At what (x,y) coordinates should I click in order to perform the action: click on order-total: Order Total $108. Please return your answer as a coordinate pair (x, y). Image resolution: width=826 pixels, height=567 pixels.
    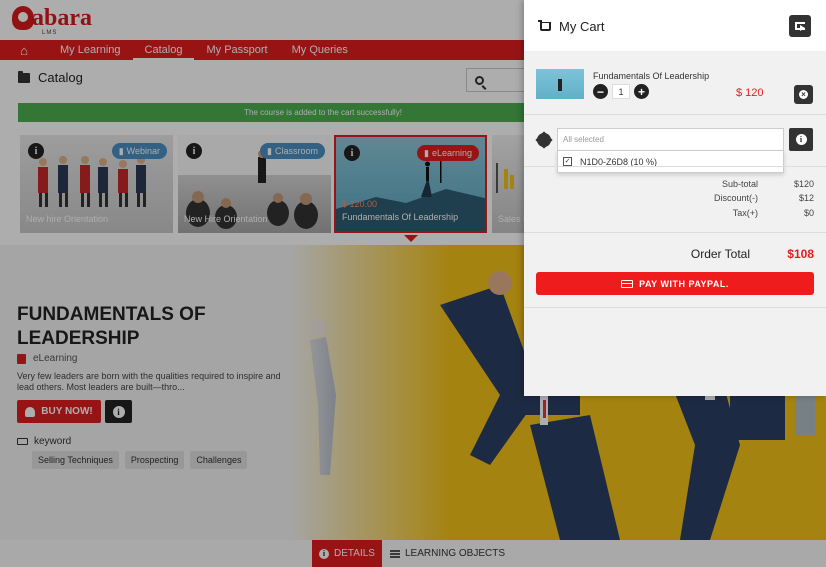
    Looking at the image, I should click on (752, 254).